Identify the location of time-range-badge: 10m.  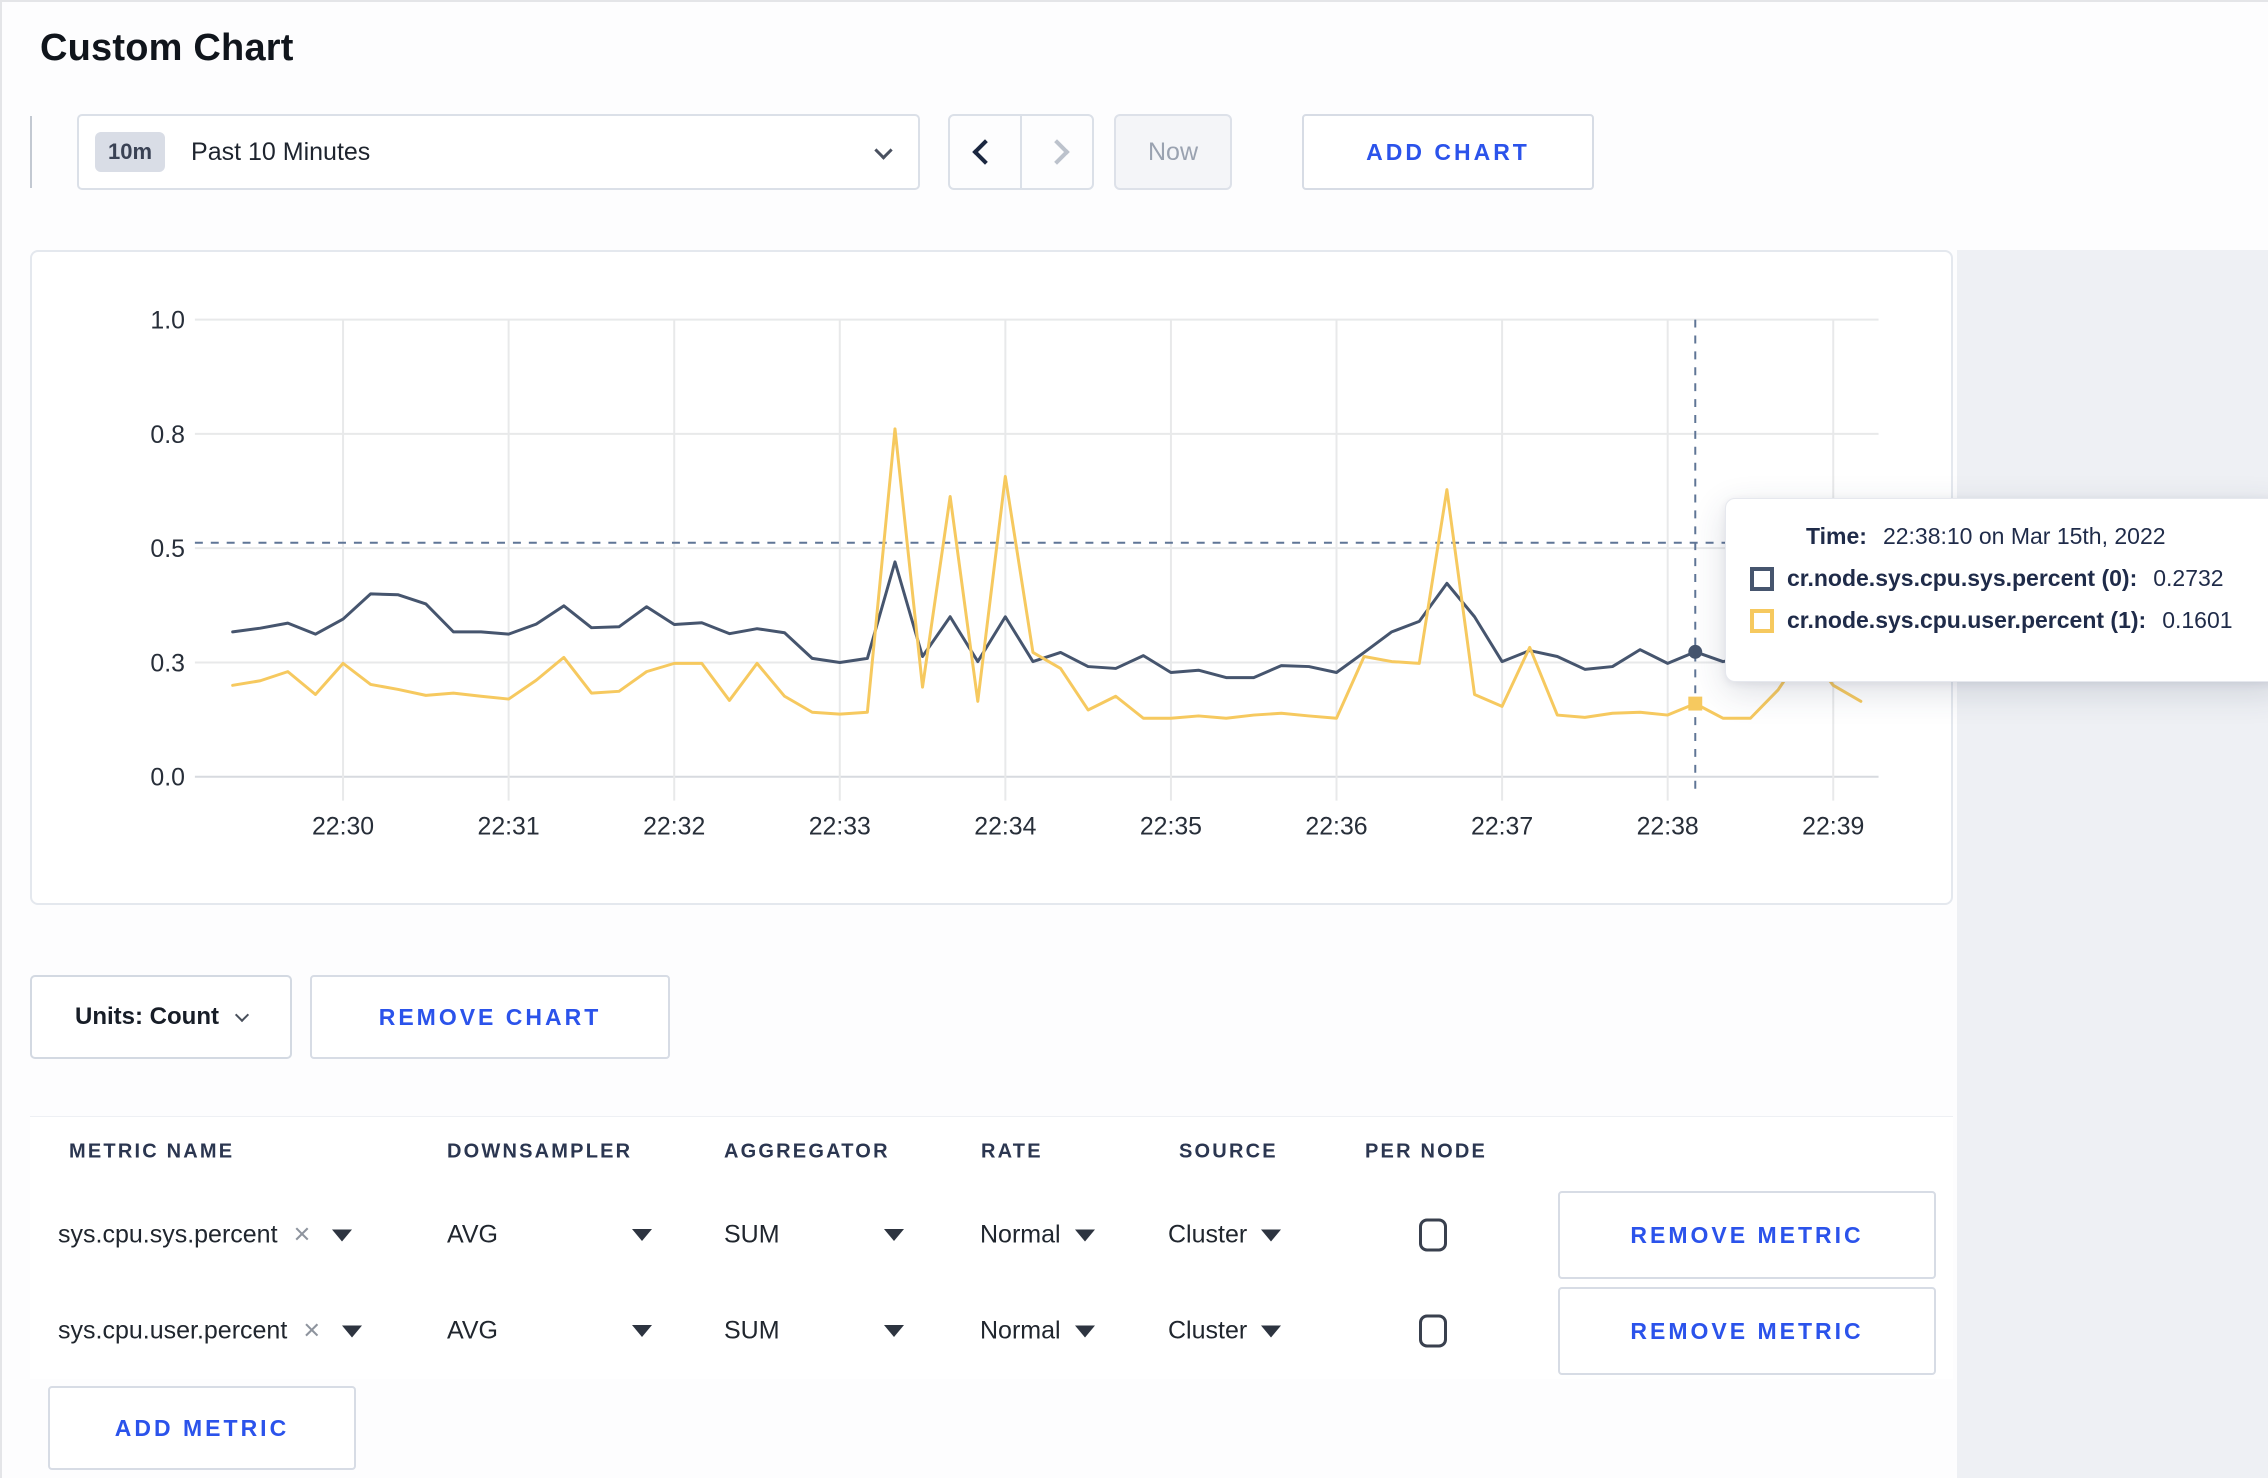
(130, 152).